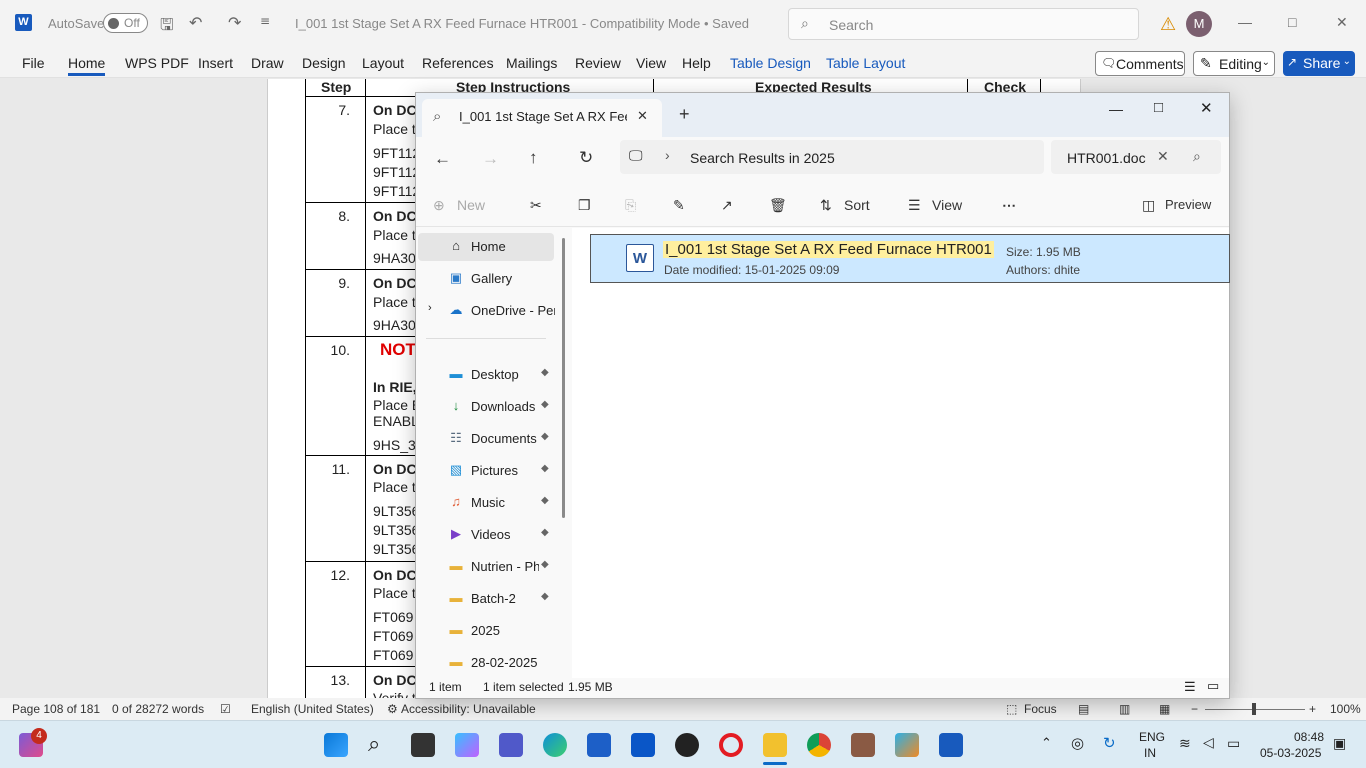 This screenshot has width=1366, height=768. Describe the element at coordinates (458, 63) in the screenshot. I see `tab-references: References` at that location.